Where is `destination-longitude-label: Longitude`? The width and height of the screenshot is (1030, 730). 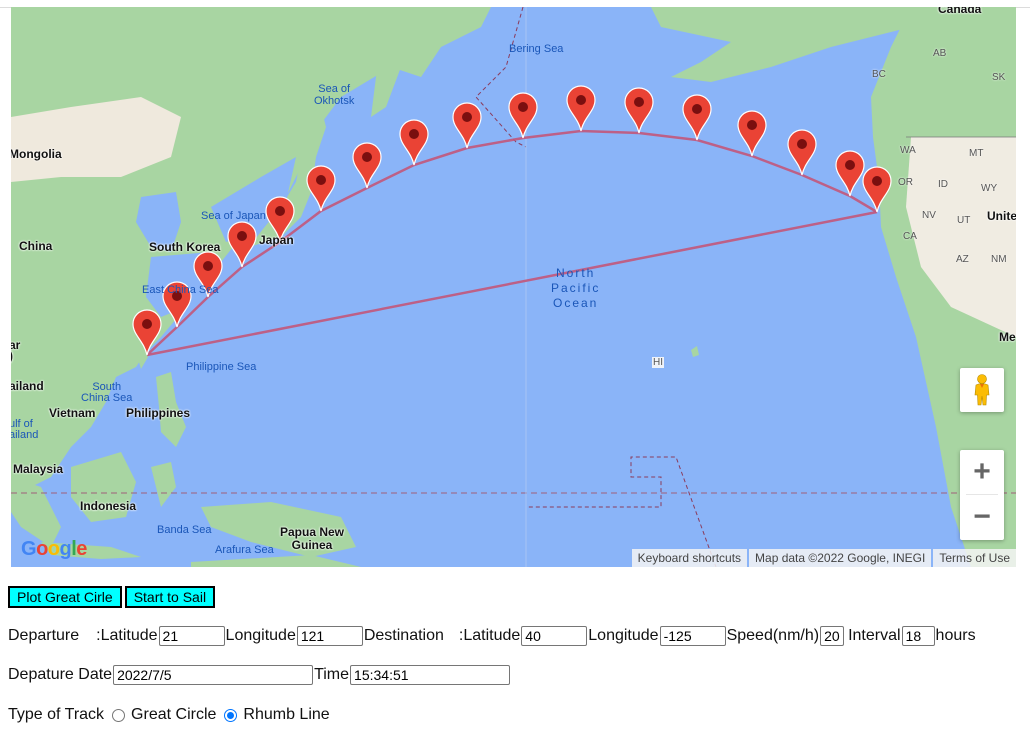 destination-longitude-label: Longitude is located at coordinates (623, 635).